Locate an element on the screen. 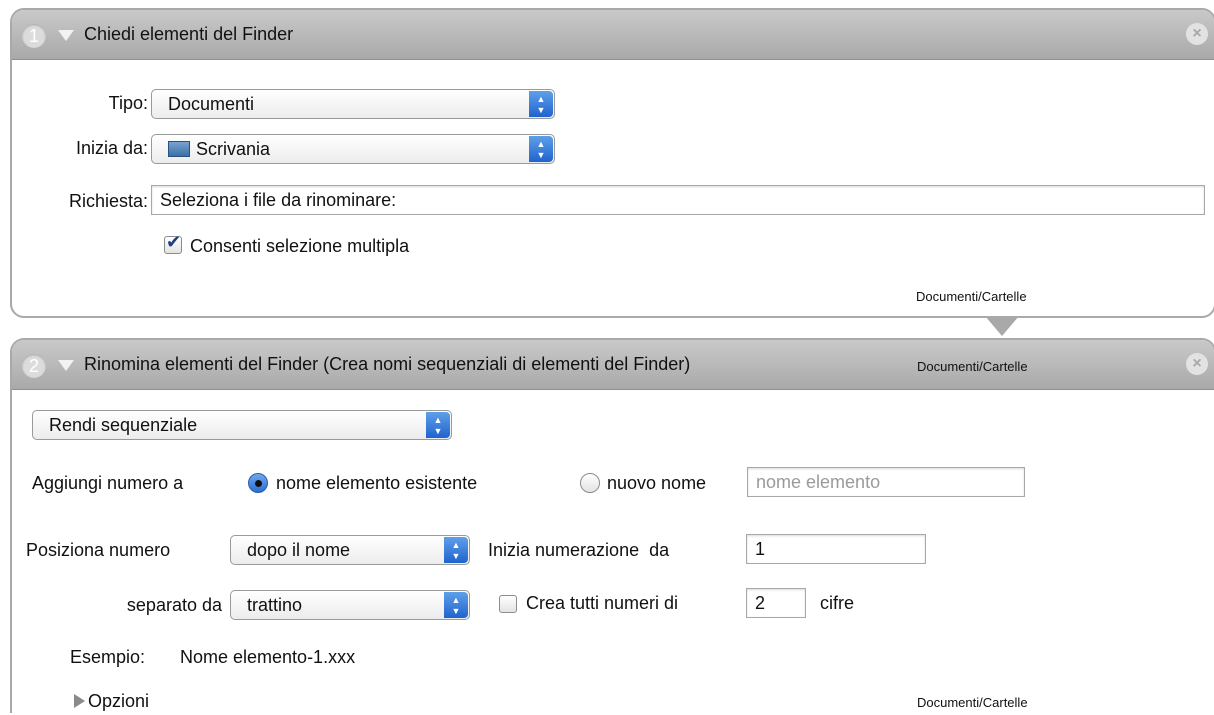 The height and width of the screenshot is (715, 1214). crea-numeri-label: Crea tutti numeri di is located at coordinates (602, 603).